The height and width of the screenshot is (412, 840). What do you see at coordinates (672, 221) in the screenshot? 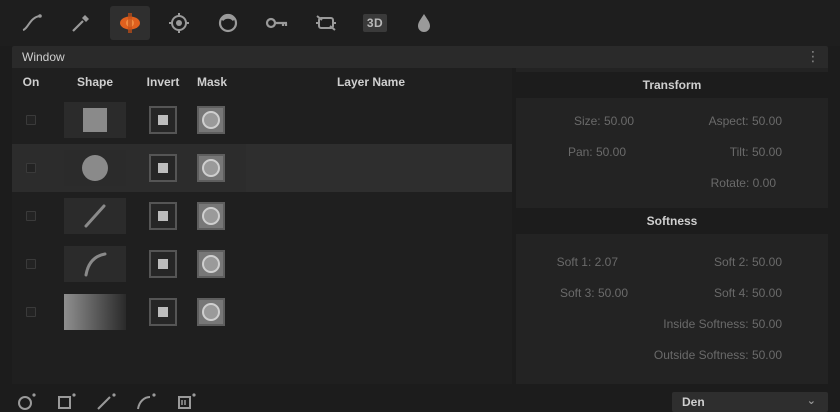
I see `softness-section-title: Softness` at bounding box center [672, 221].